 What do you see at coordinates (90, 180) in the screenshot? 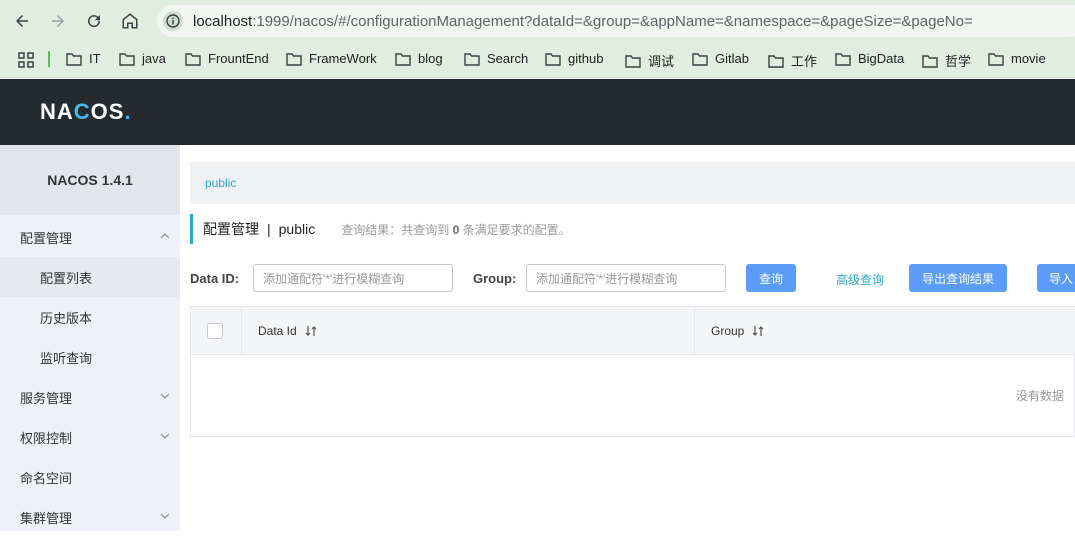
I see `version-title: NACOS 1.4.1` at bounding box center [90, 180].